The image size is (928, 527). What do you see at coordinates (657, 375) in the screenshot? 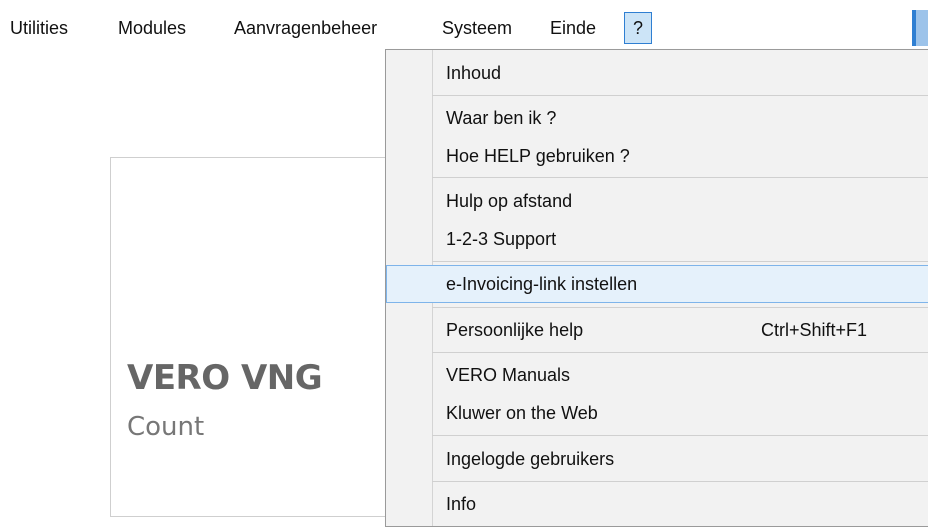
I see `menu-item-vero-manuals: VERO Manuals` at bounding box center [657, 375].